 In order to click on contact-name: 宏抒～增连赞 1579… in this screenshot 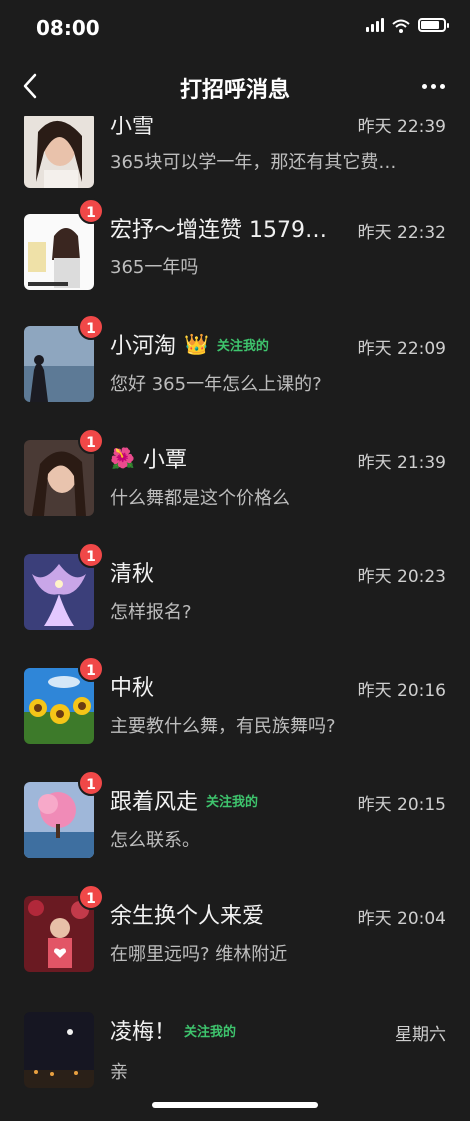, I will do `click(218, 230)`.